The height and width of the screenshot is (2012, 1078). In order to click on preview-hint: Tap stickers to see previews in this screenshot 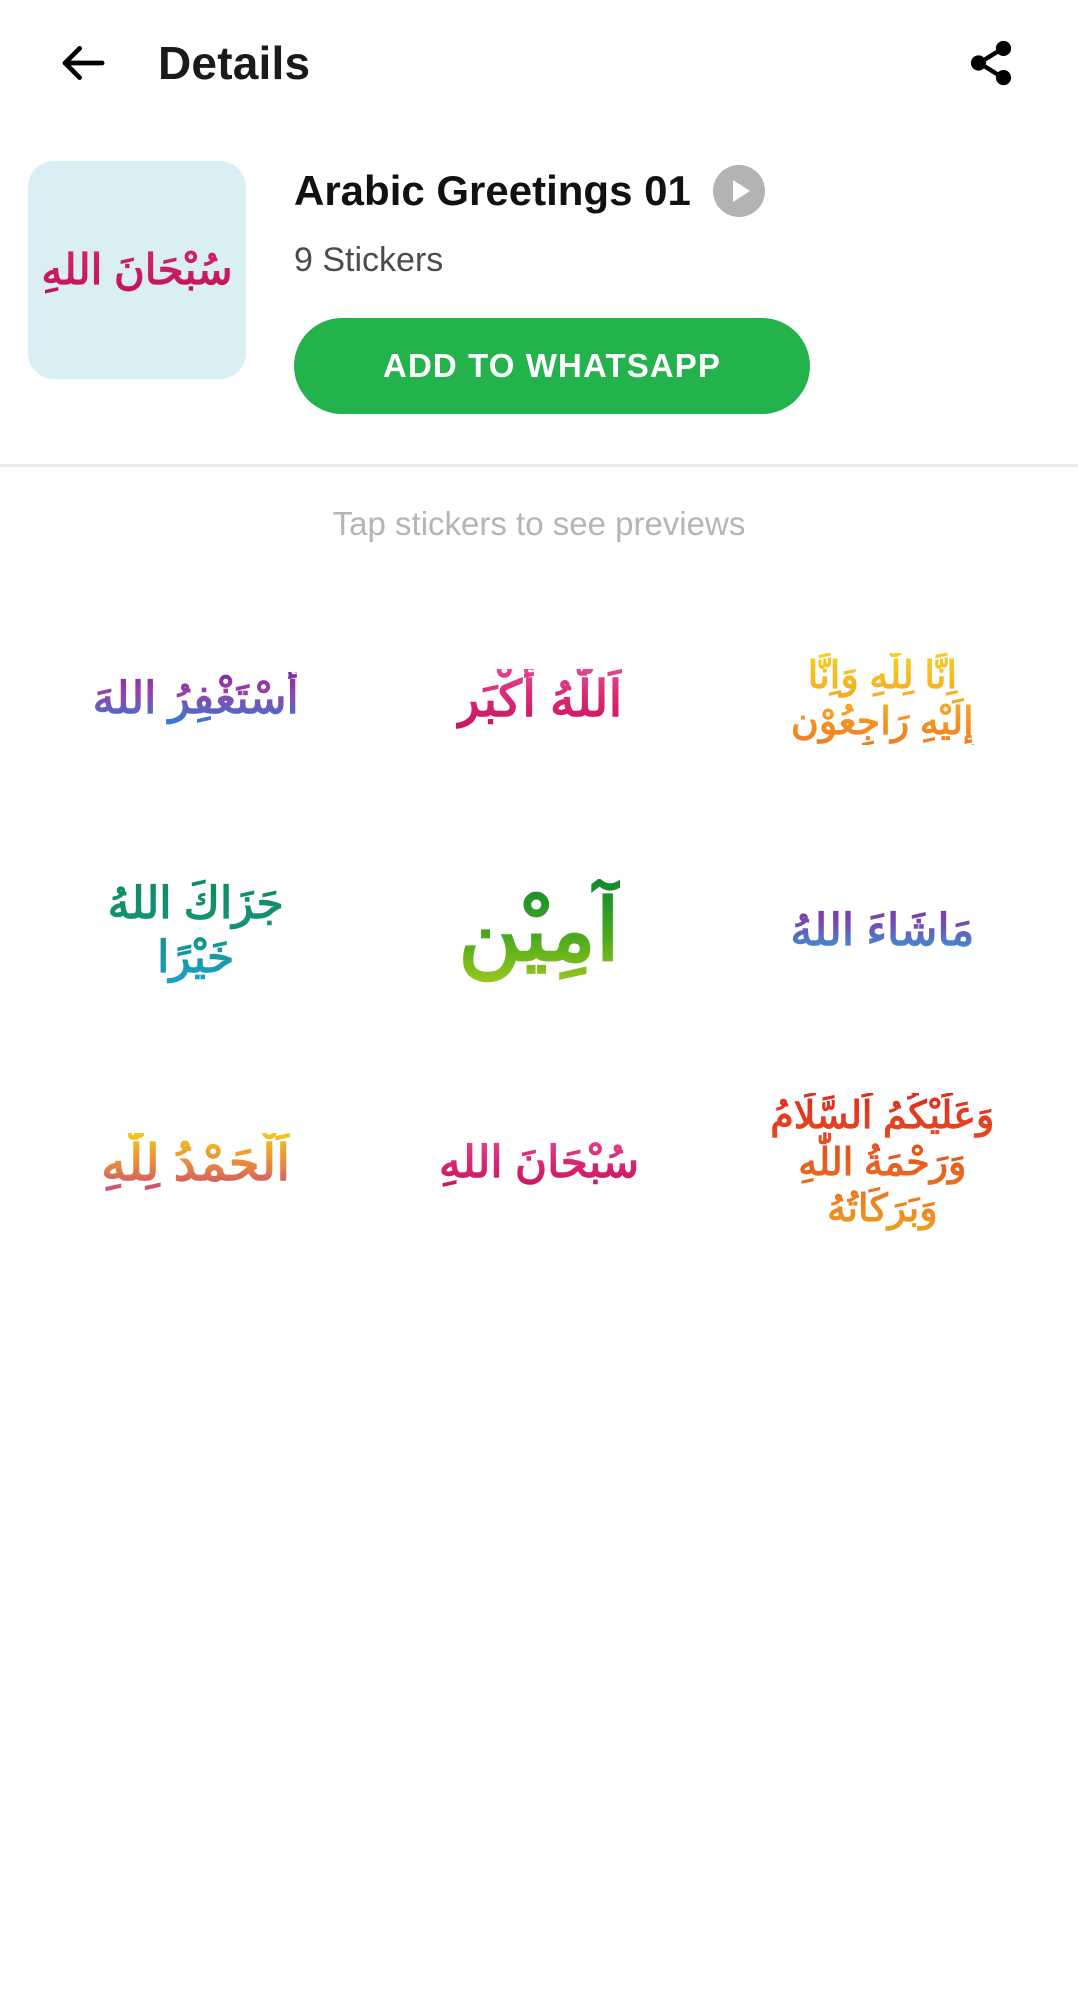, I will do `click(539, 523)`.